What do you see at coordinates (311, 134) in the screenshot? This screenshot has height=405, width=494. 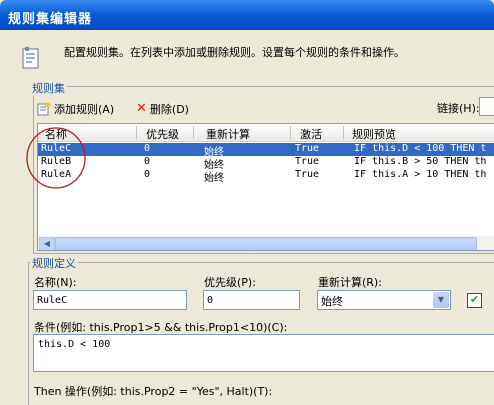 I see `col-active: 激活` at bounding box center [311, 134].